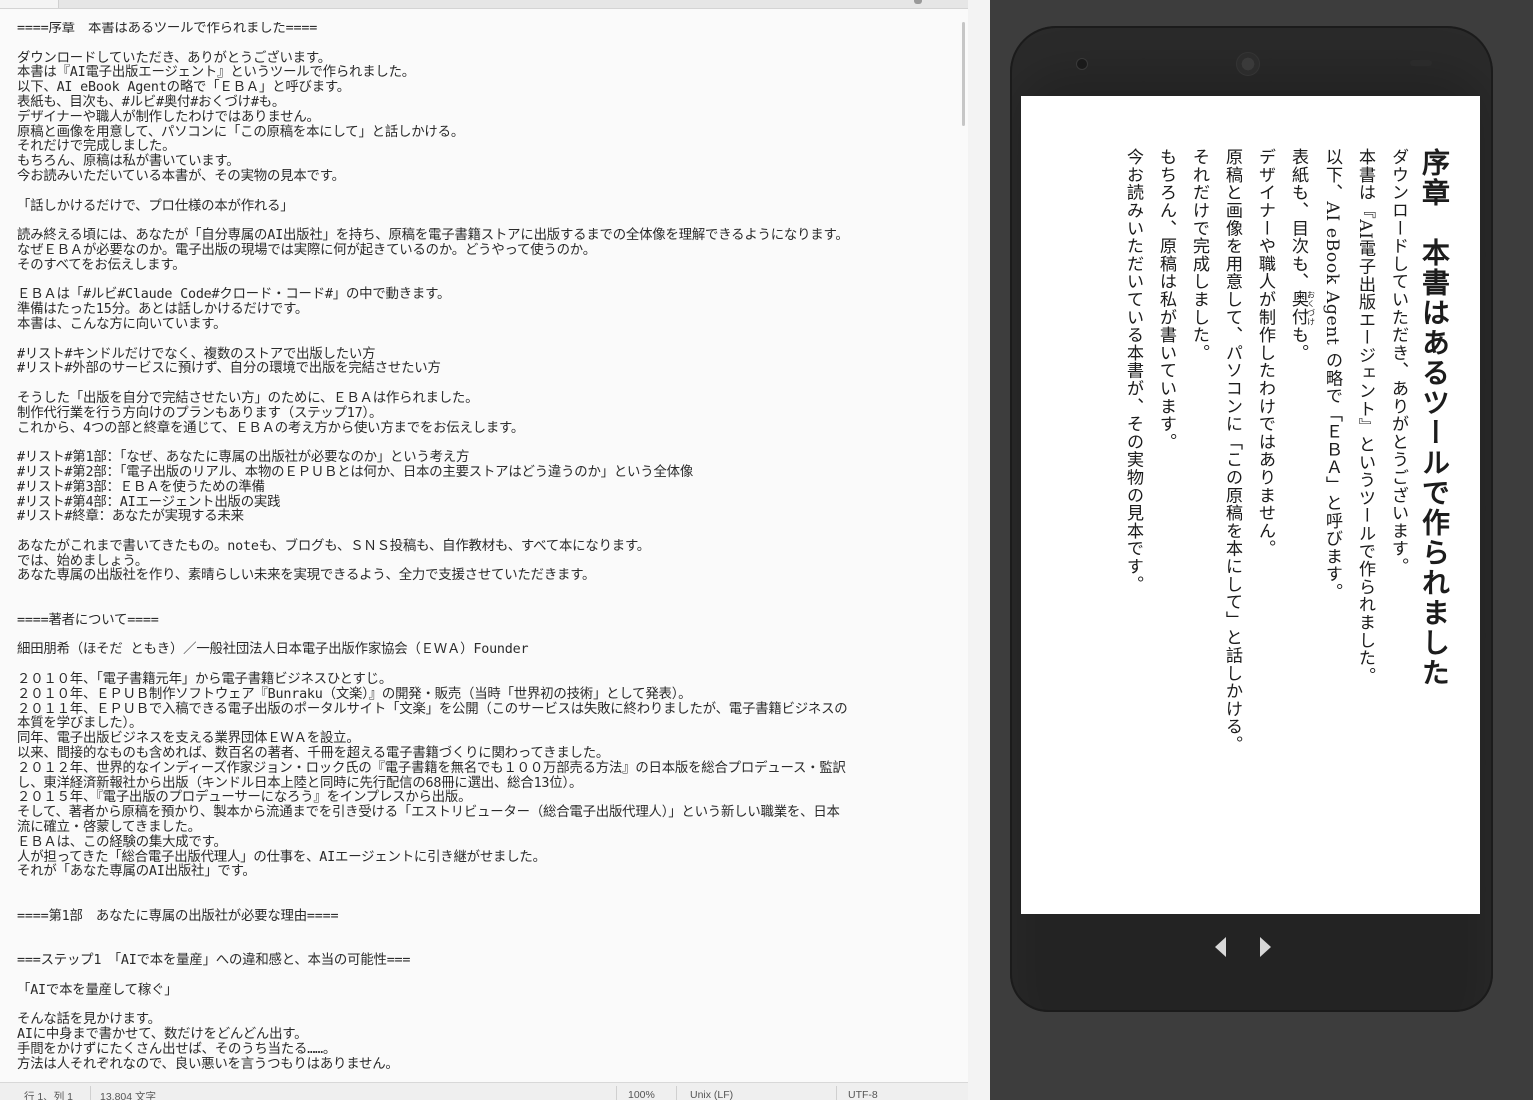  What do you see at coordinates (183, 88) in the screenshot?
I see `editor-line: 以下、AI eBook Agentの略で「ＥＢＡ」と呼びます。` at bounding box center [183, 88].